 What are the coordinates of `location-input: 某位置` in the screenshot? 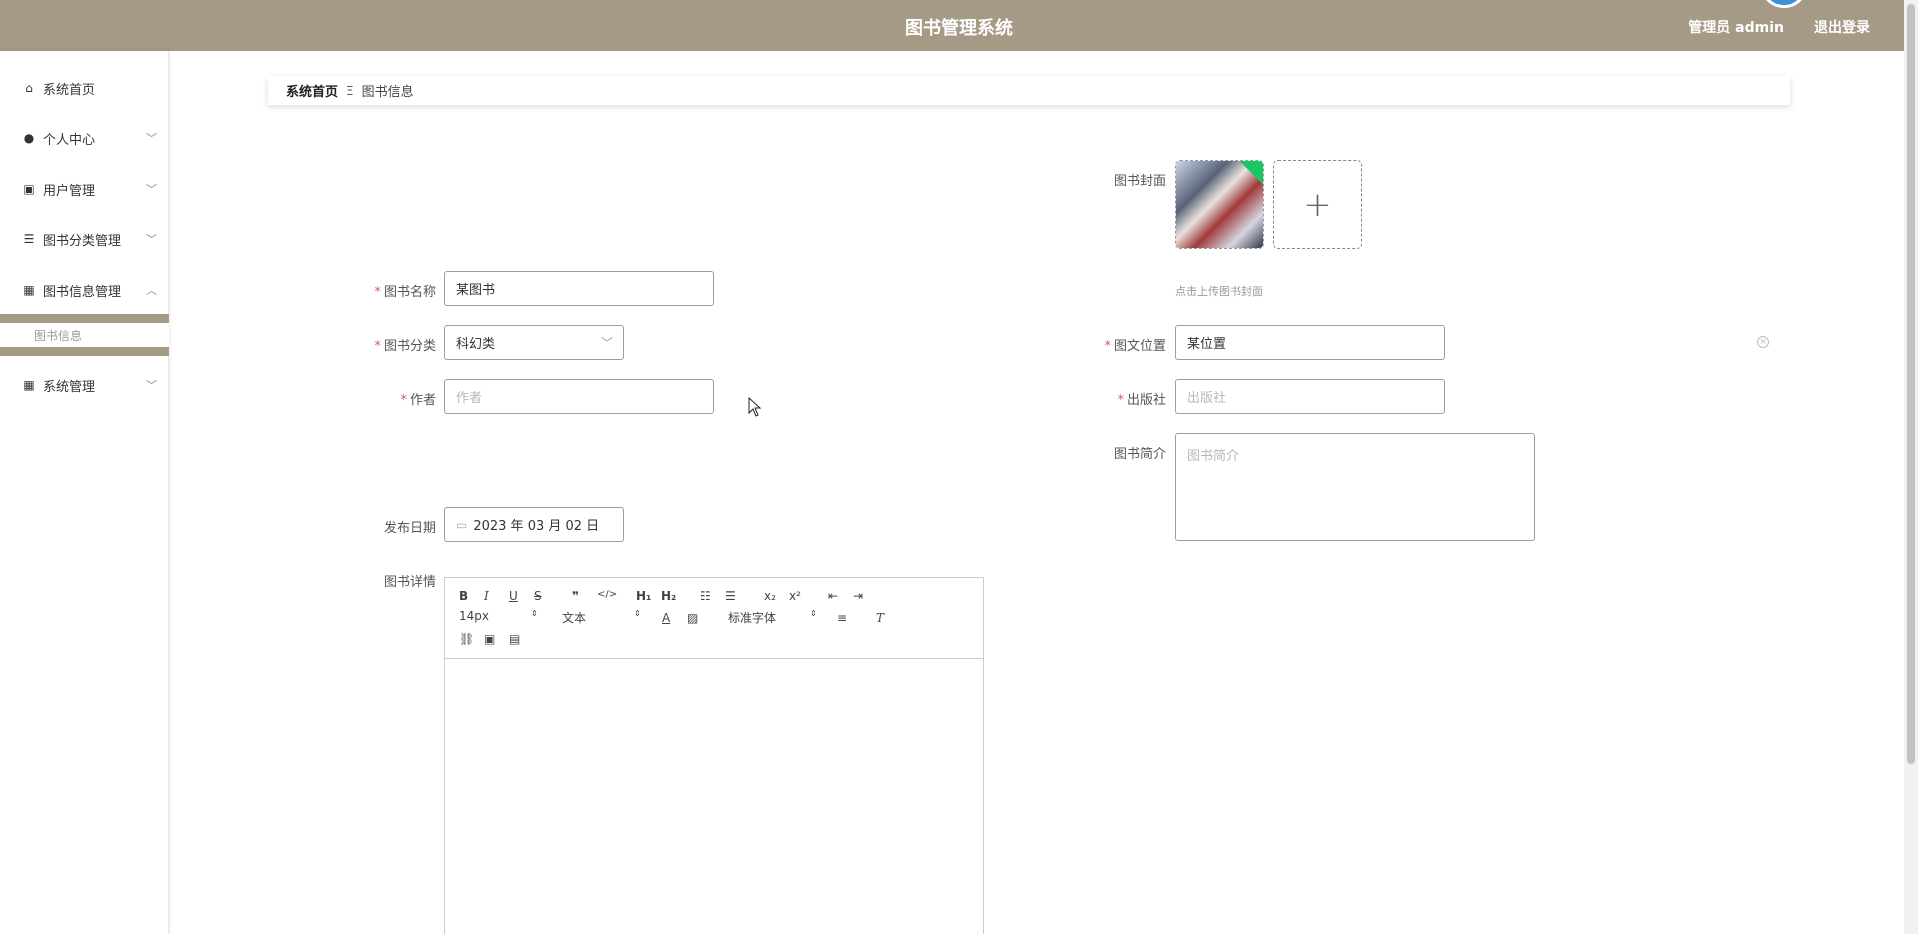 It's located at (1310, 342).